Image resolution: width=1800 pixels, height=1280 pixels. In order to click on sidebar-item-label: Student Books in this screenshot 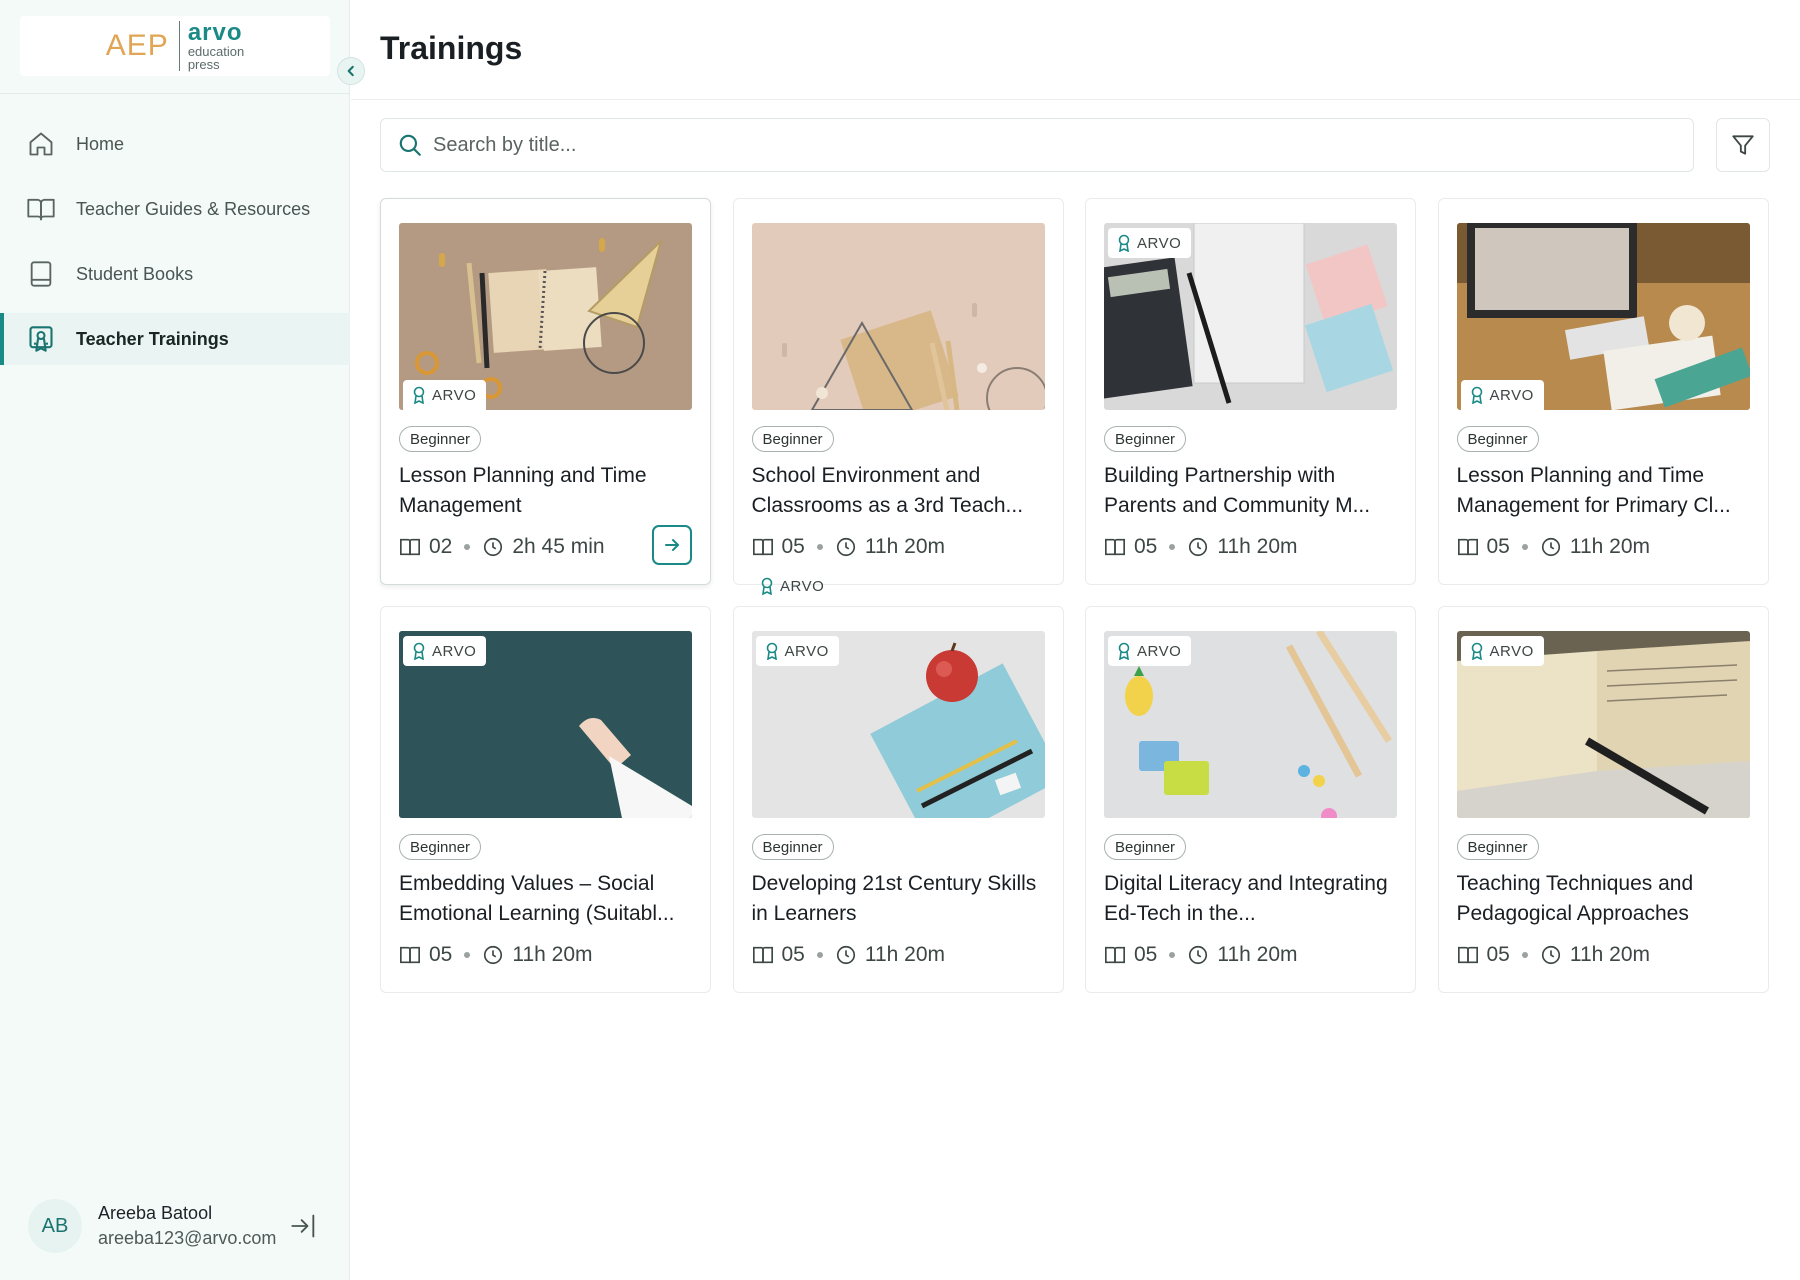, I will do `click(135, 273)`.